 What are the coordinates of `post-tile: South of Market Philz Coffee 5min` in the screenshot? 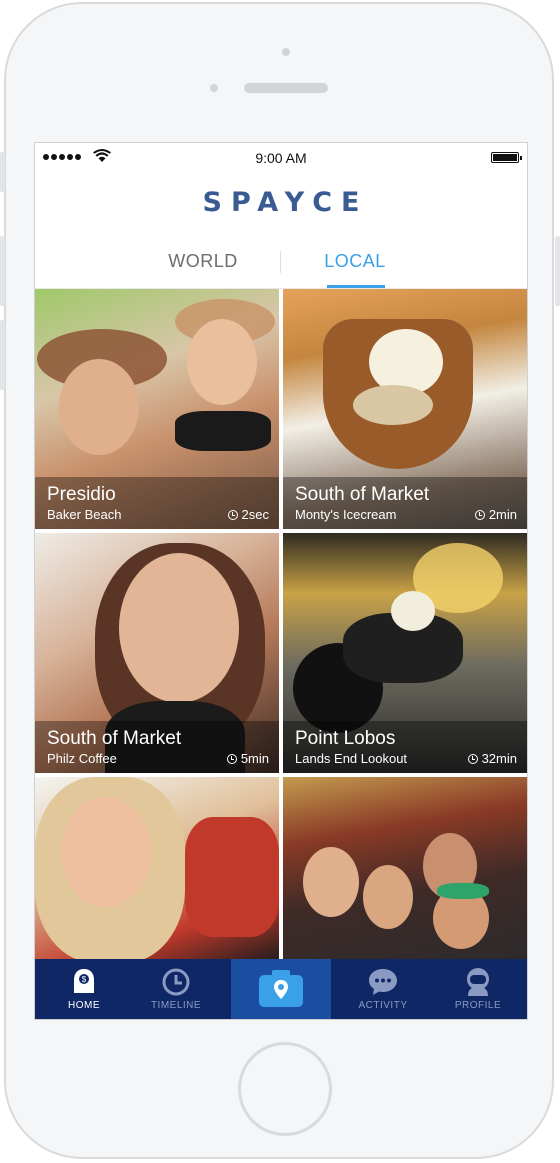 It's located at (157, 653).